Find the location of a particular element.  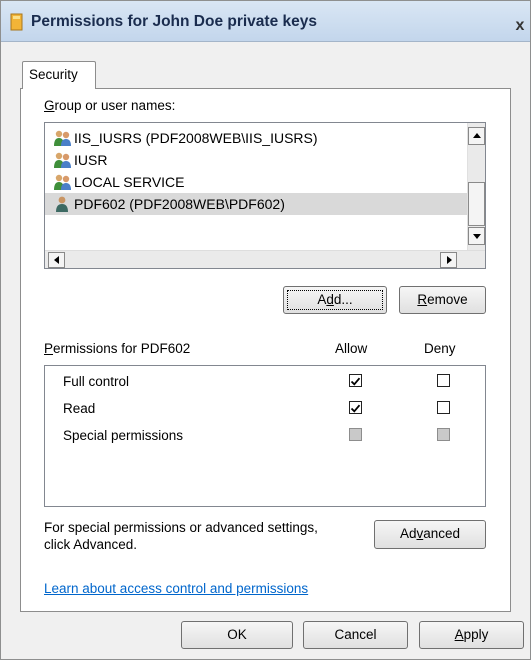

list-item: LOCAL SERVICE is located at coordinates (263, 182).